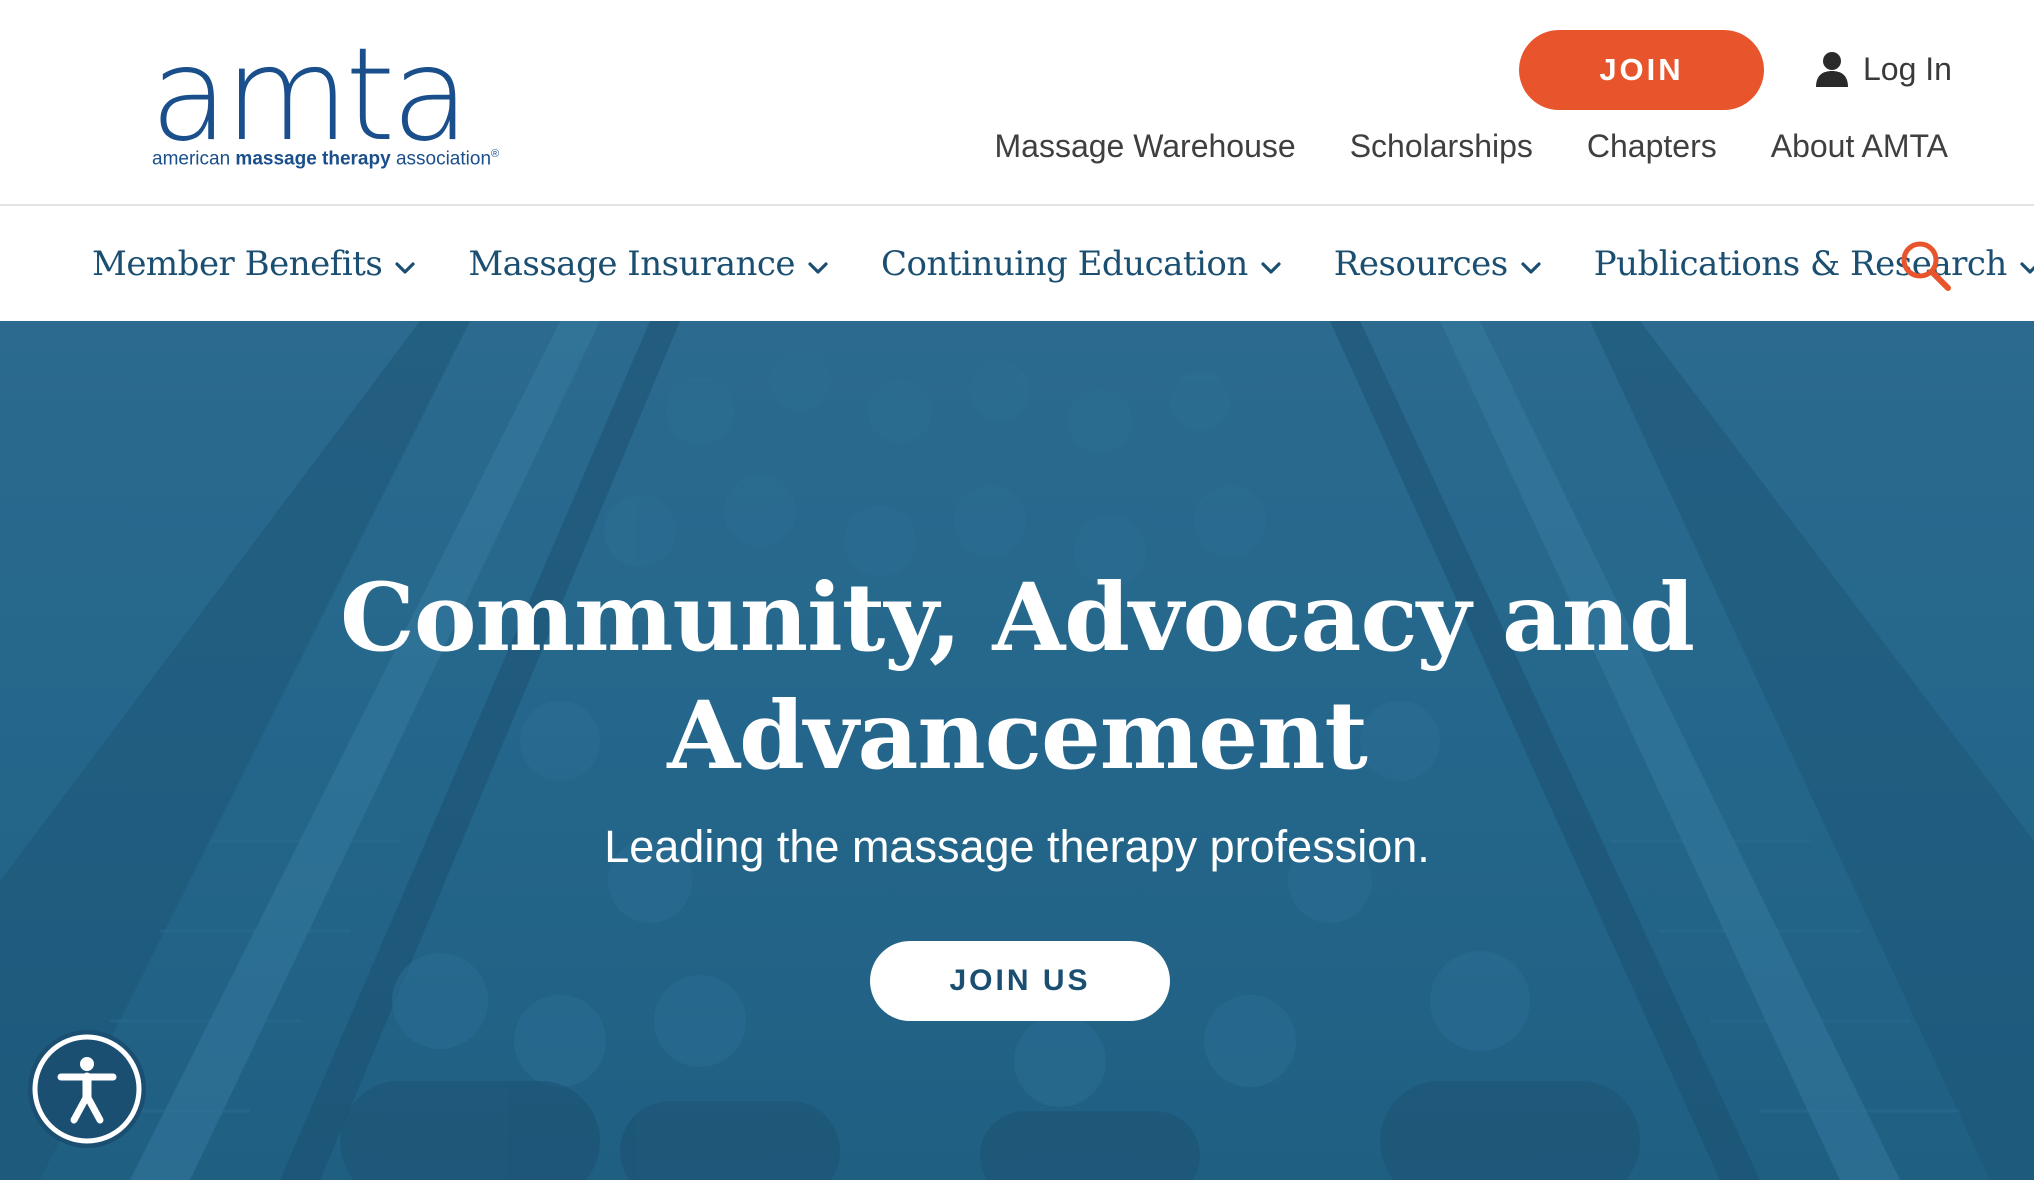  What do you see at coordinates (1017, 736) in the screenshot?
I see `hero-title-line2: Advancement` at bounding box center [1017, 736].